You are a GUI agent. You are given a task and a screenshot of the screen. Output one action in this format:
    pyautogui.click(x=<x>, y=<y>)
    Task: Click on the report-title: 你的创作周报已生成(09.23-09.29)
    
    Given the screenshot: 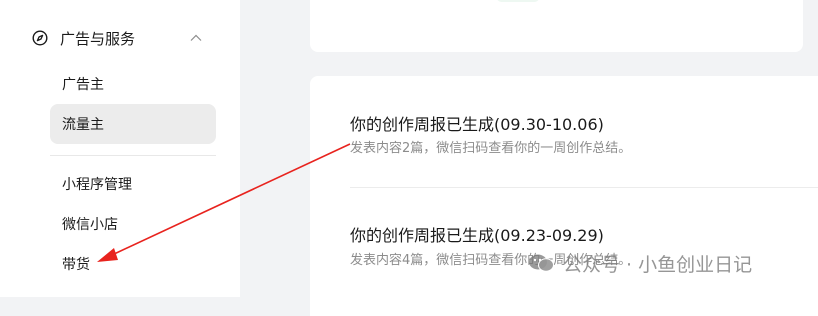 What is the action you would take?
    pyautogui.click(x=477, y=234)
    